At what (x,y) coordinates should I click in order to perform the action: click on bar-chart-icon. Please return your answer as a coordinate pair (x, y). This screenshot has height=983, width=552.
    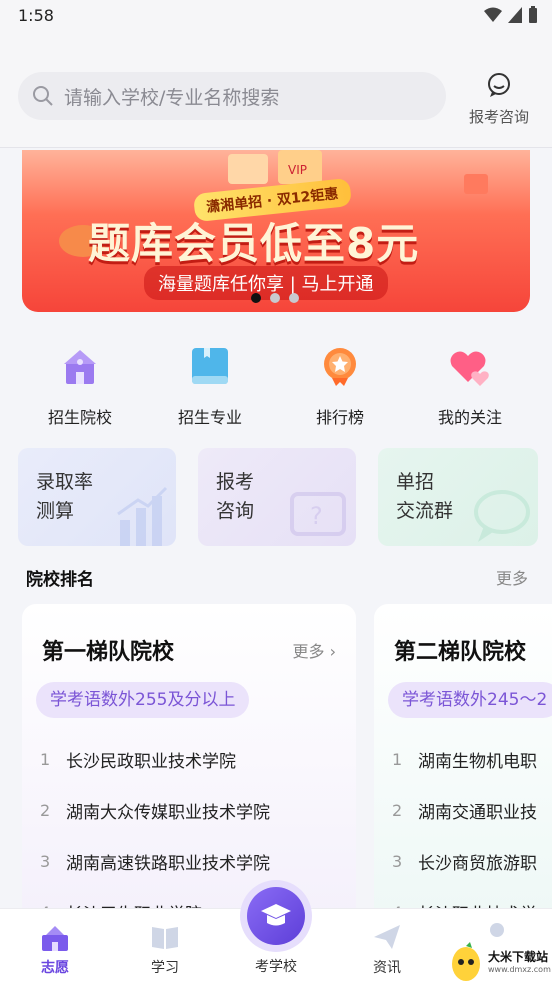
    Looking at the image, I should click on (142, 516).